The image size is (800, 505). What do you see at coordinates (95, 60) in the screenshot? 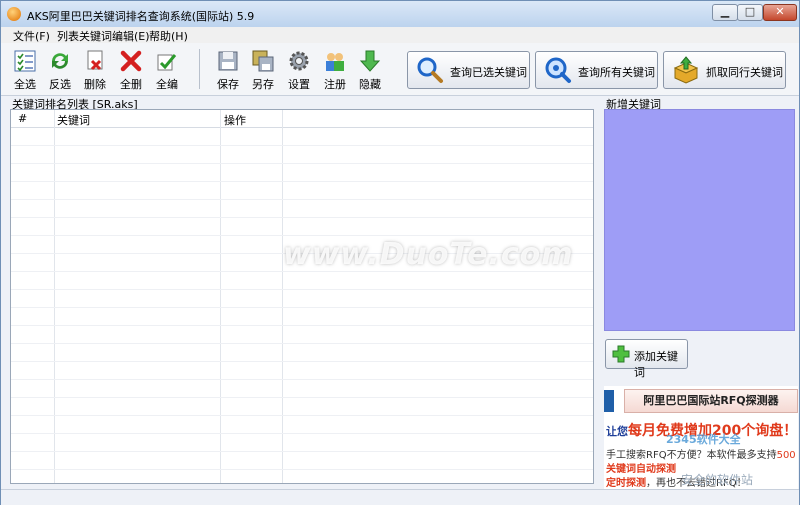
I see `delete-doc-icon` at bounding box center [95, 60].